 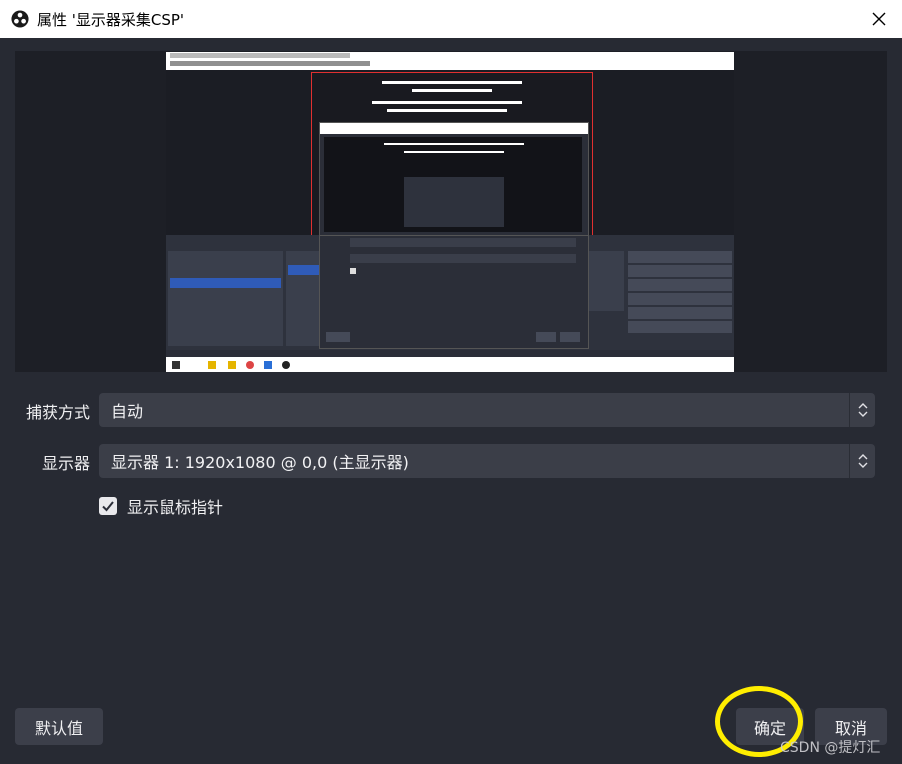 What do you see at coordinates (487, 461) in the screenshot?
I see `display-select: 显示器 1: 1920x1080 @ 0,0 (主显示器)` at bounding box center [487, 461].